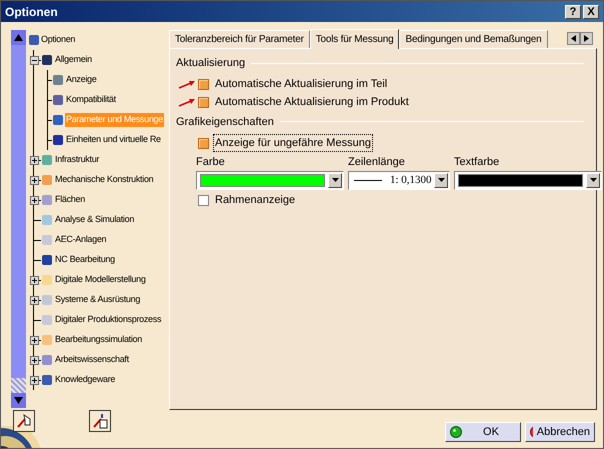 The image size is (604, 449). I want to click on checkbox-label: Automatische Aktualisierung im Produkt, so click(312, 102).